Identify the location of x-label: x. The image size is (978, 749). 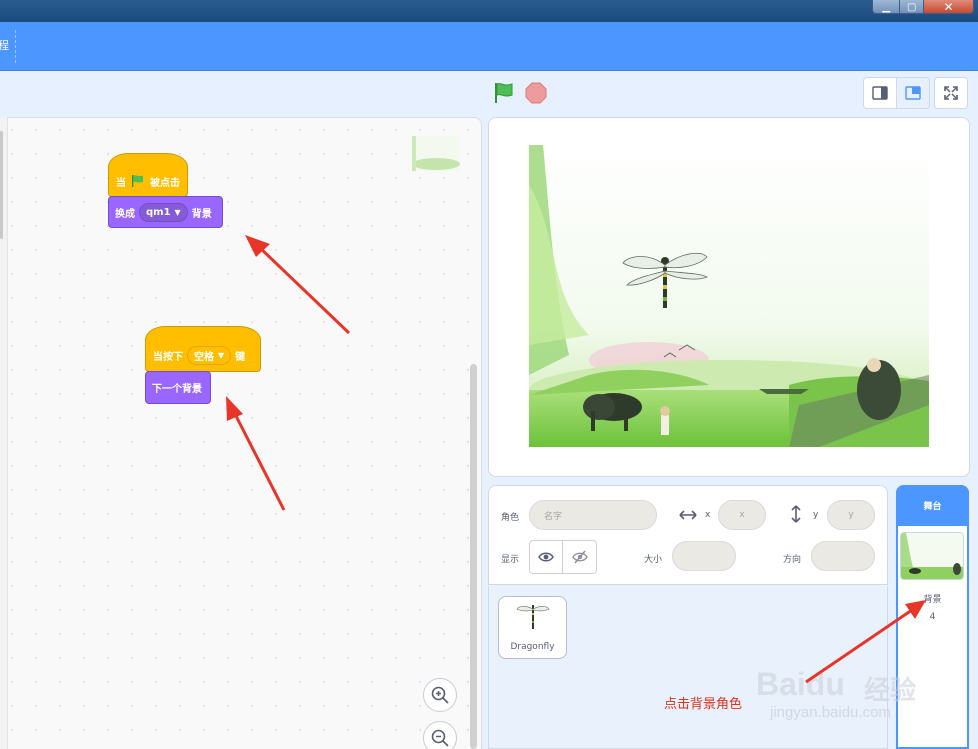
(708, 515).